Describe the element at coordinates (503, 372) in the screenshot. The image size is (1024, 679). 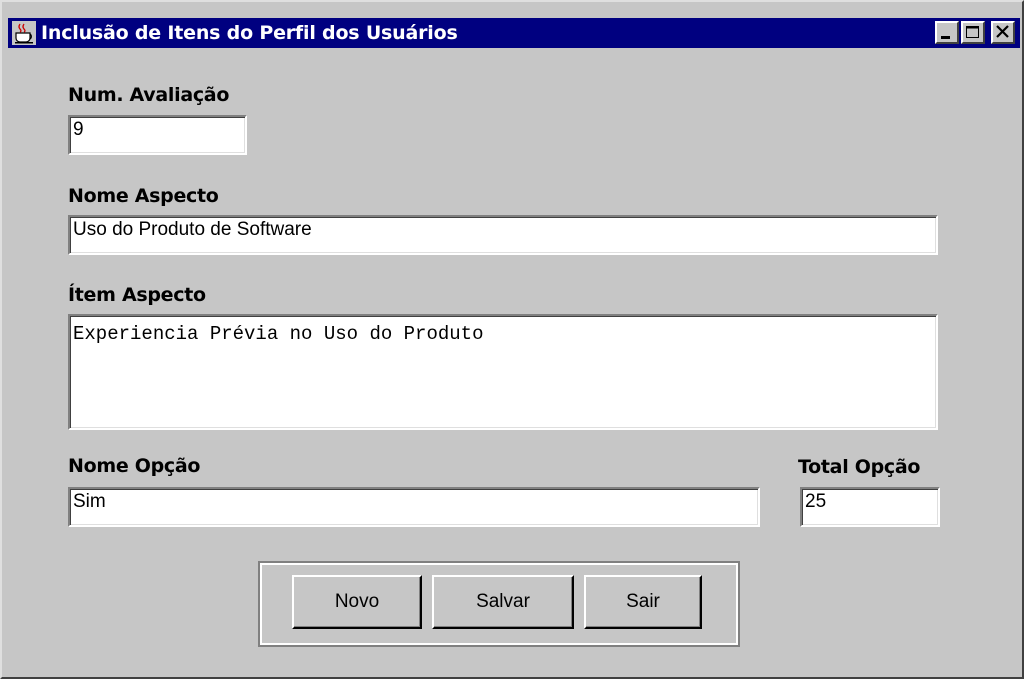
I see `item-aspecto-textarea: Experiencia Prévia no Uso do Produto` at that location.